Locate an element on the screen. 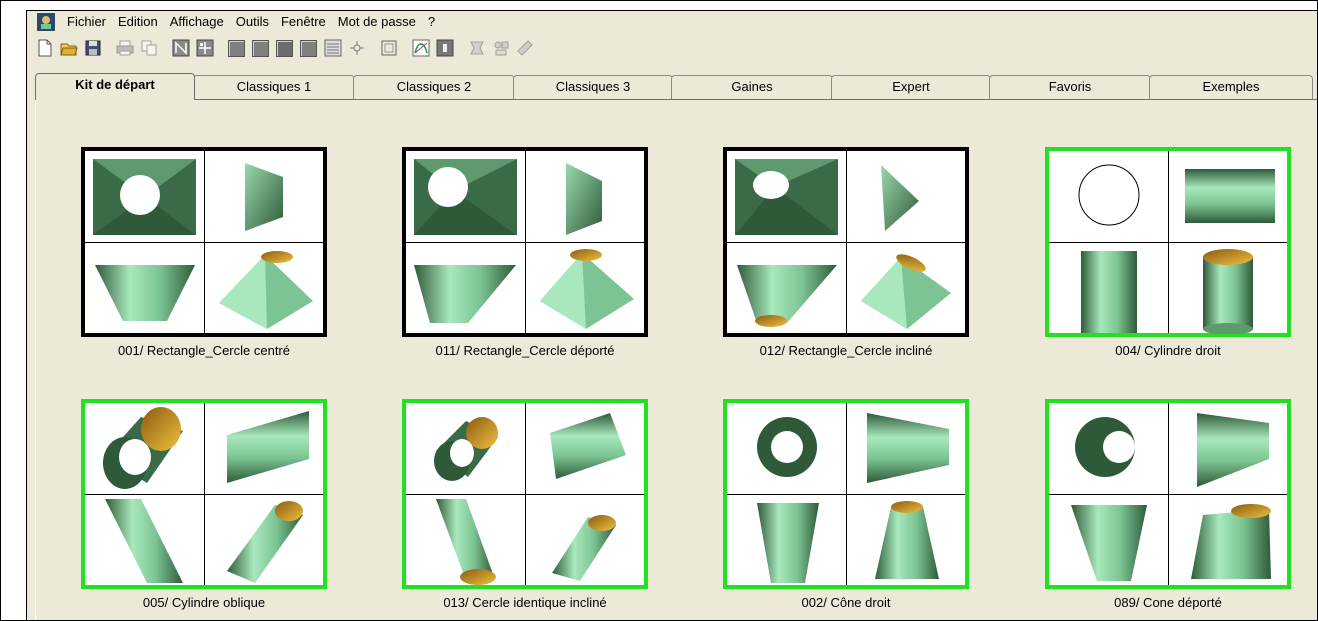  shape3d-icon is located at coordinates (524, 48).